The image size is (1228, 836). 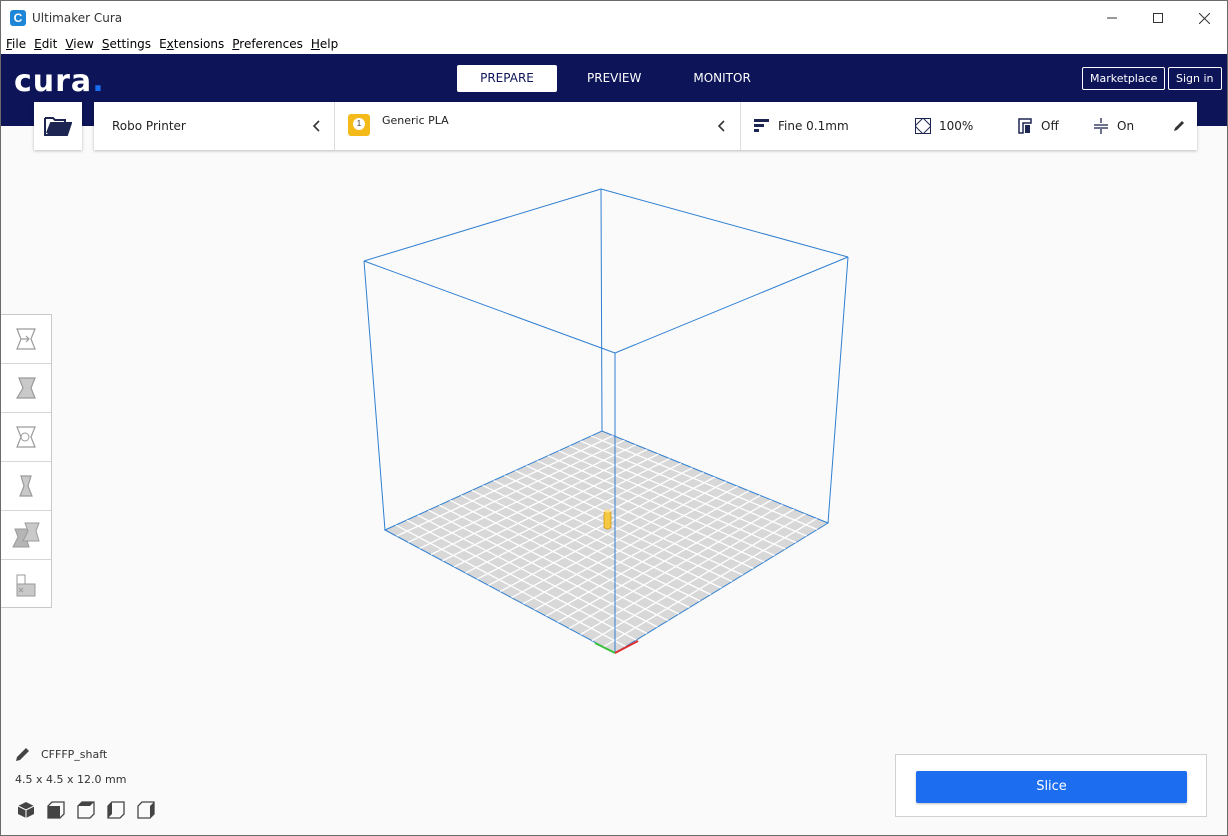 What do you see at coordinates (170, 44) in the screenshot?
I see `menu-extensions-accel: x` at bounding box center [170, 44].